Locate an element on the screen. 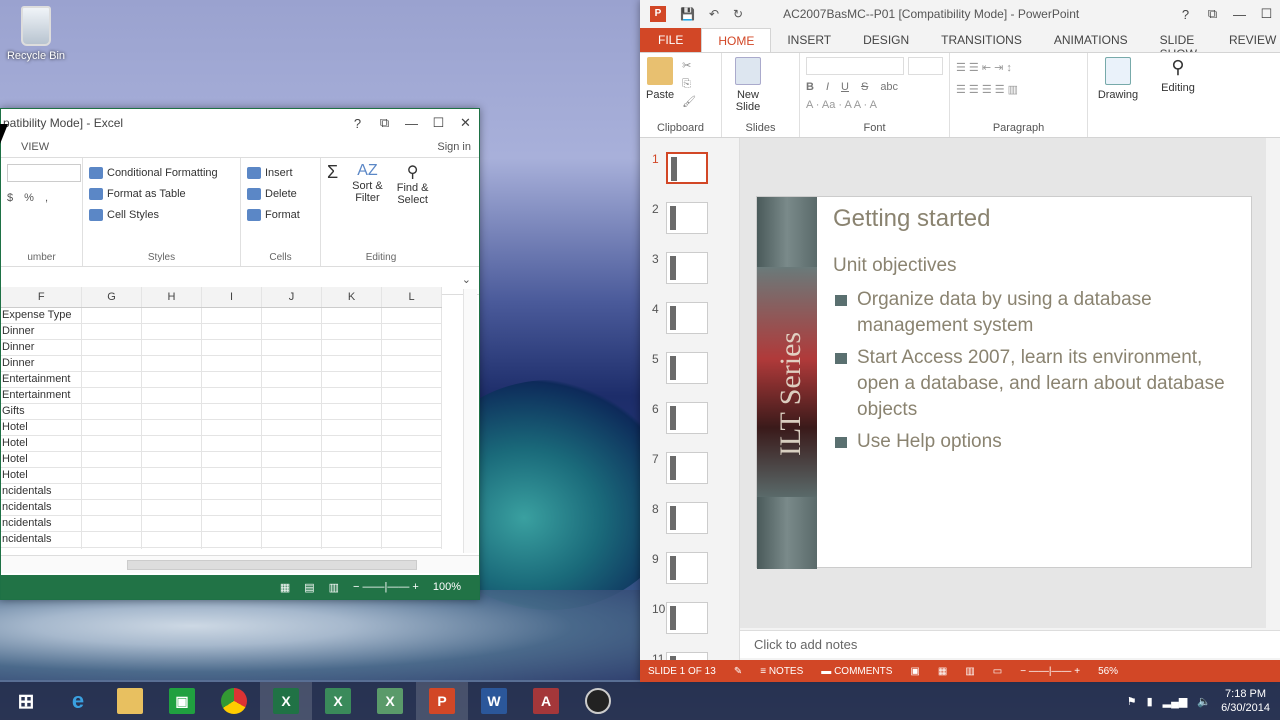 This screenshot has height=720, width=1280. tab-view: VIEW is located at coordinates (35, 147).